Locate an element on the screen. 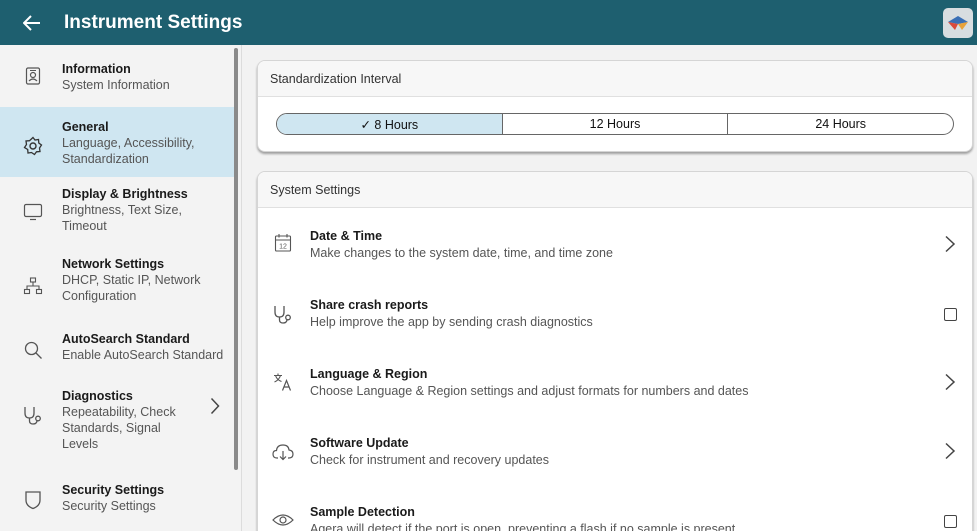 The image size is (977, 531). back-button is located at coordinates (32, 22).